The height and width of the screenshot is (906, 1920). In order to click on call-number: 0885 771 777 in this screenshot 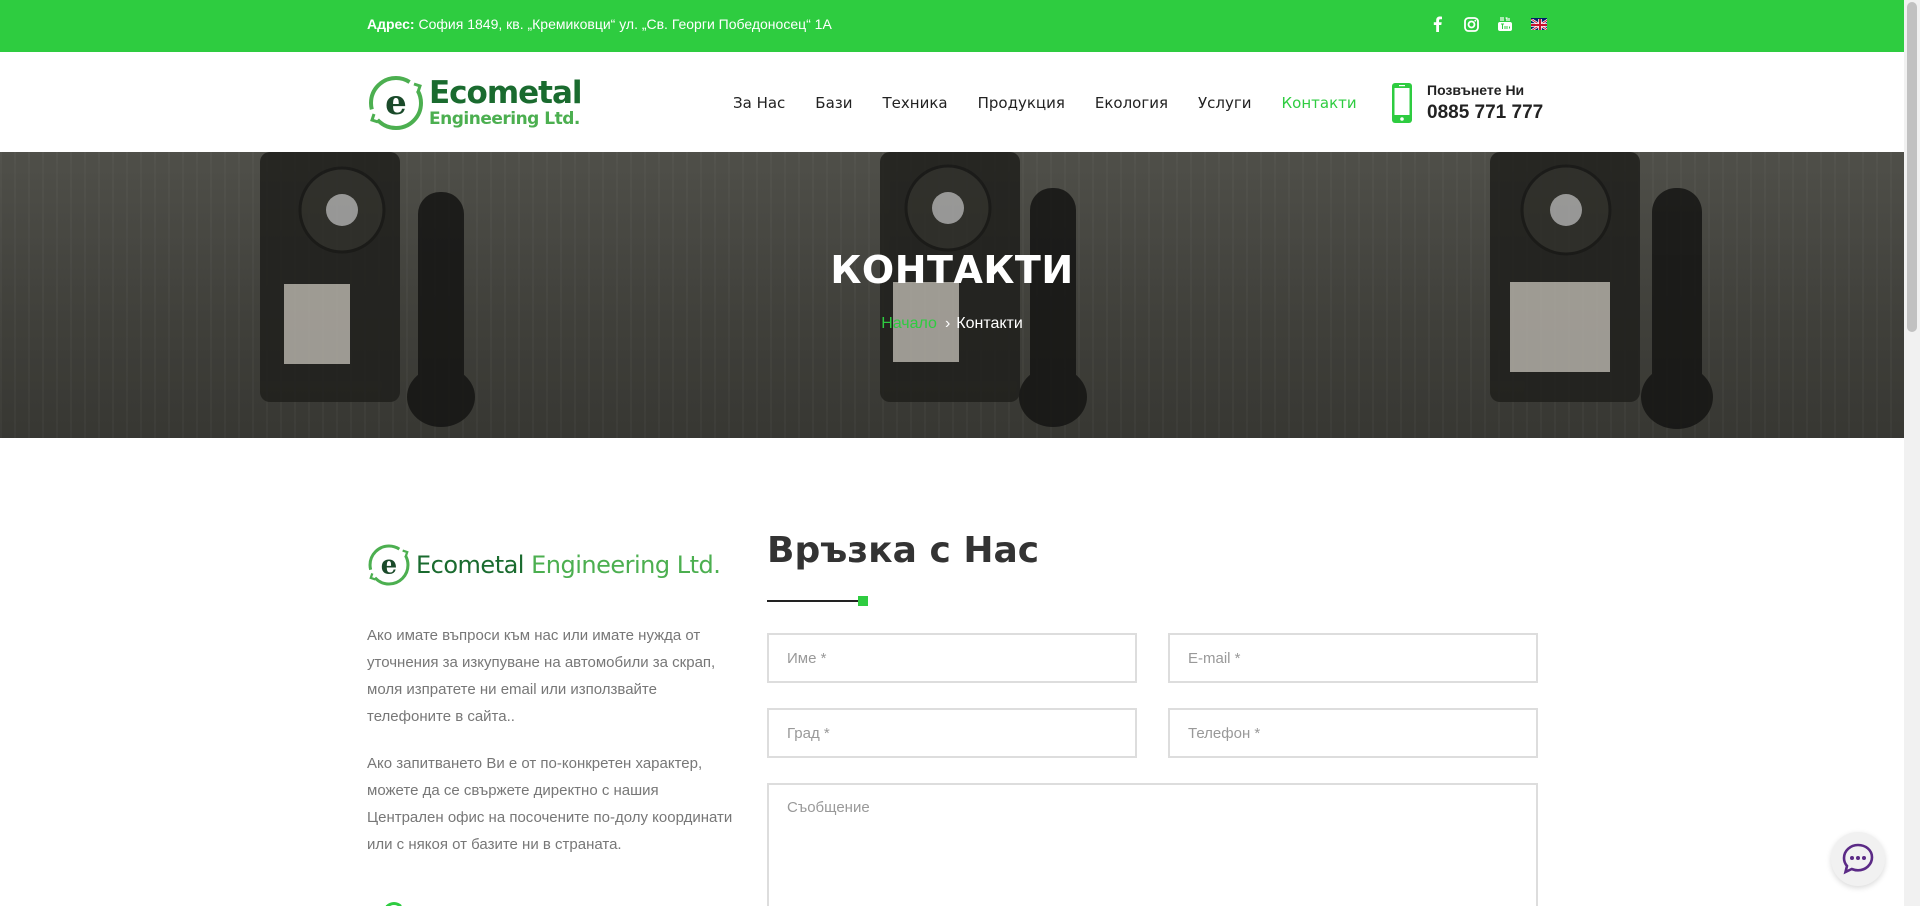, I will do `click(1485, 113)`.